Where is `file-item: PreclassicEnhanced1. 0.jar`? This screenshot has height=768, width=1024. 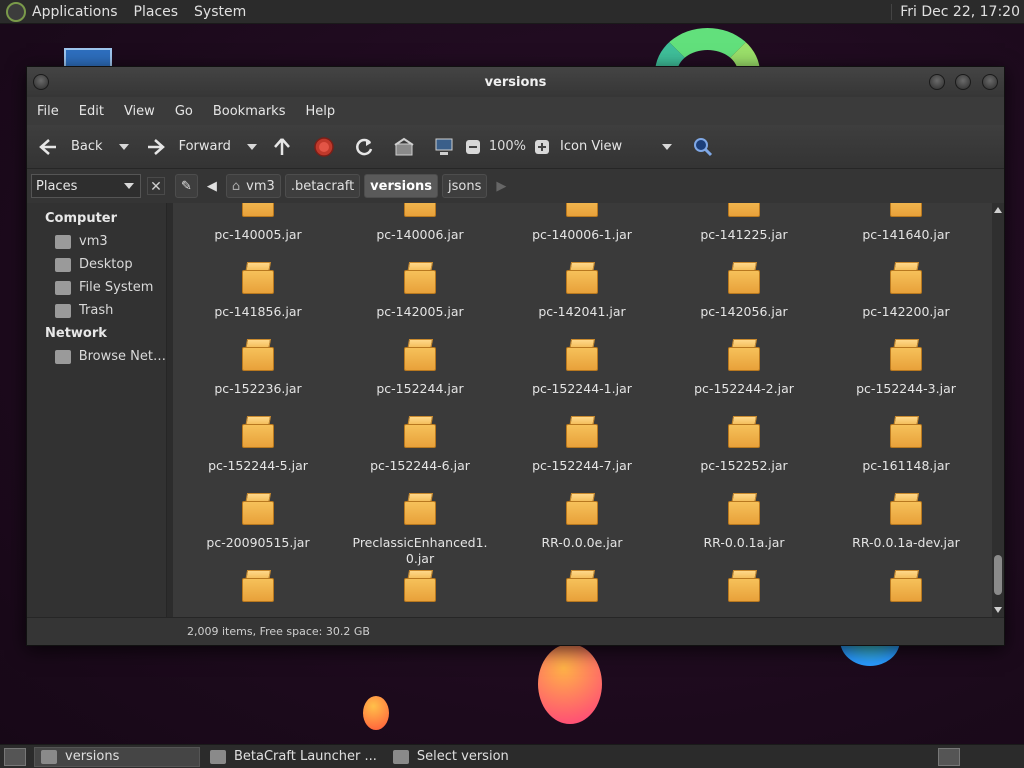
file-item: PreclassicEnhanced1. 0.jar is located at coordinates (420, 525).